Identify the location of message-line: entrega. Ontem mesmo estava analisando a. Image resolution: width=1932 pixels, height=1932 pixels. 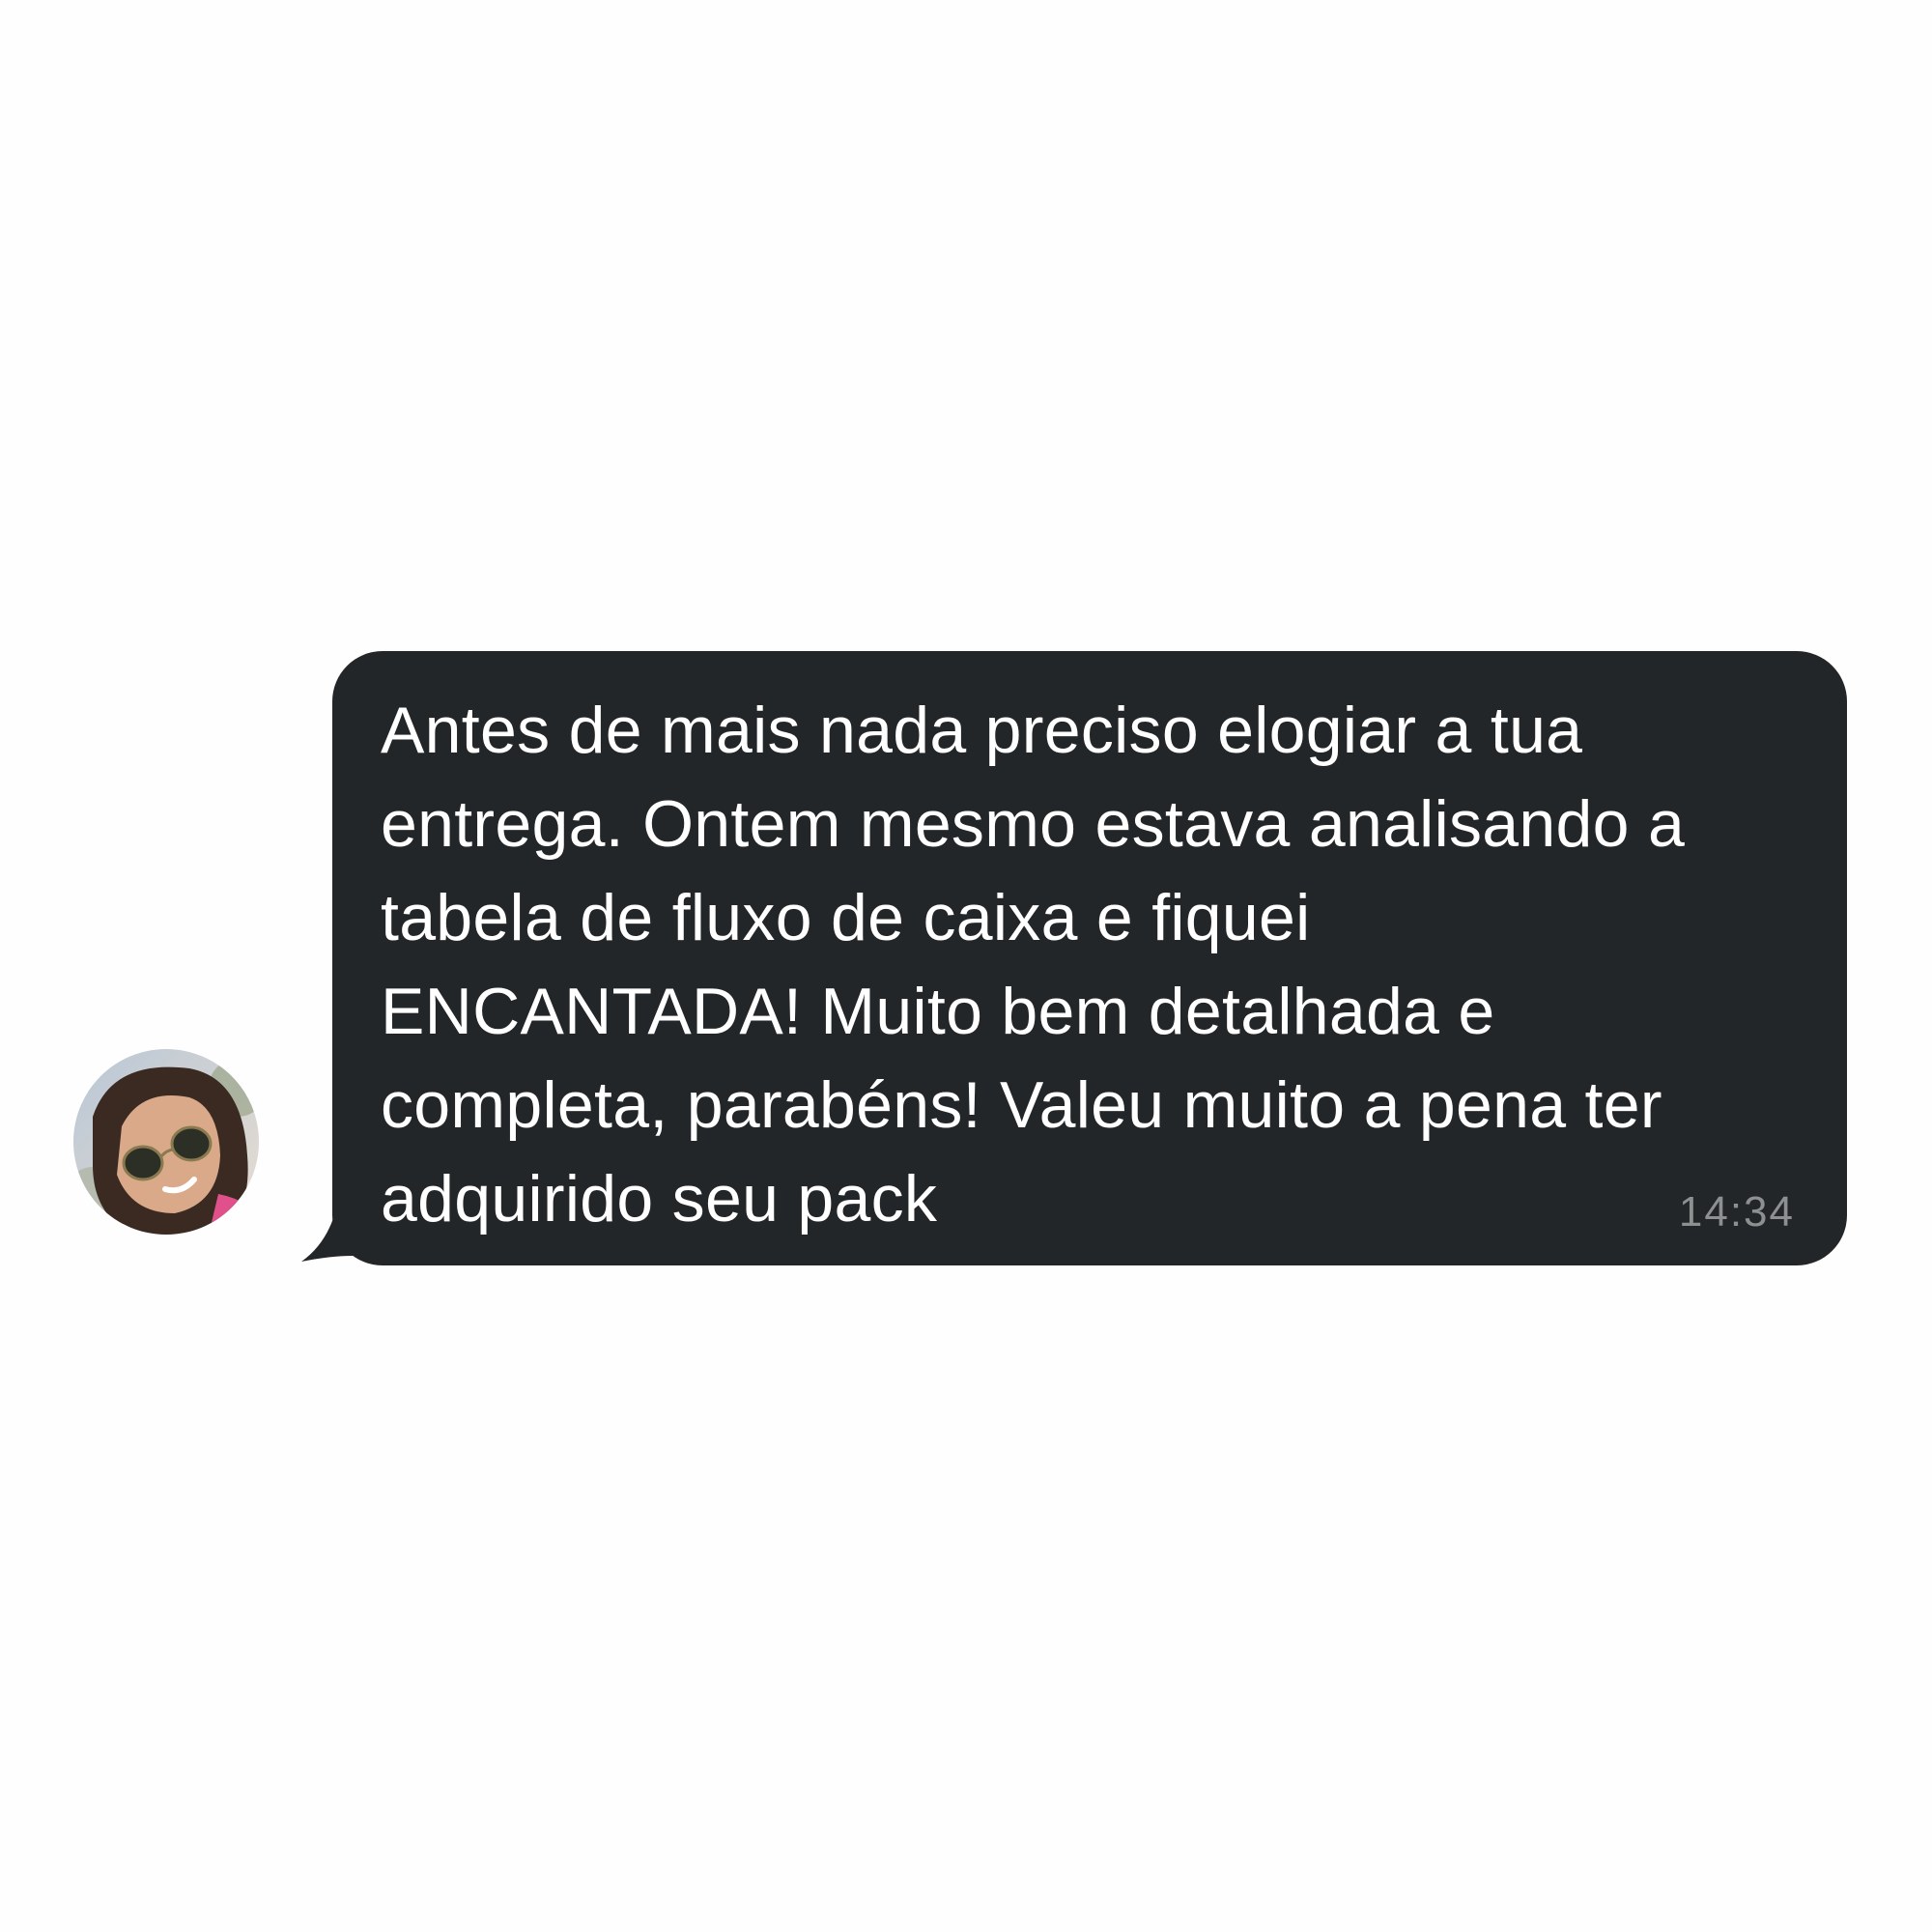
(1033, 824).